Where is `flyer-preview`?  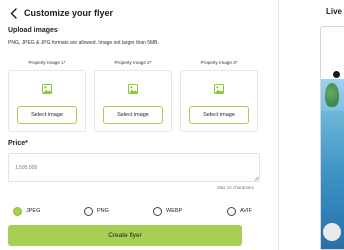 flyer-preview is located at coordinates (332, 138).